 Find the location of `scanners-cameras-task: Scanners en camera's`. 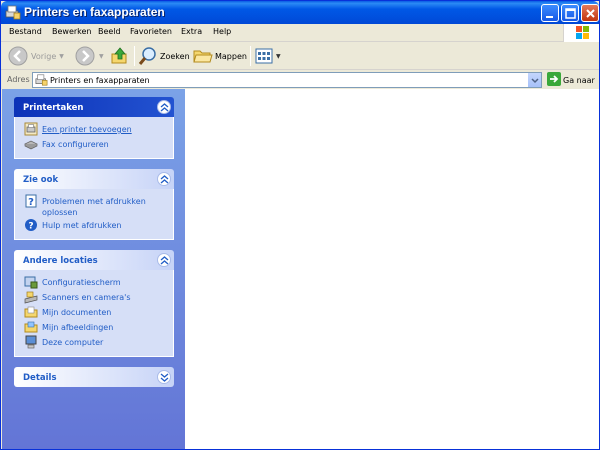

scanners-cameras-task: Scanners en camera's is located at coordinates (94, 297).